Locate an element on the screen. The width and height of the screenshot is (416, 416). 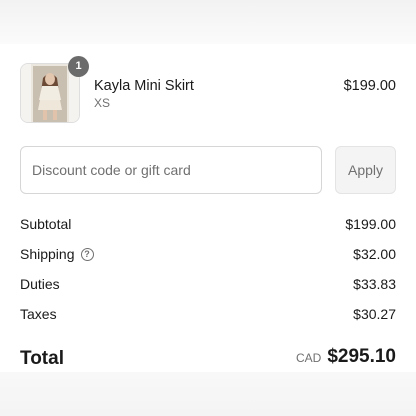
duties-label: Duties is located at coordinates (40, 284).